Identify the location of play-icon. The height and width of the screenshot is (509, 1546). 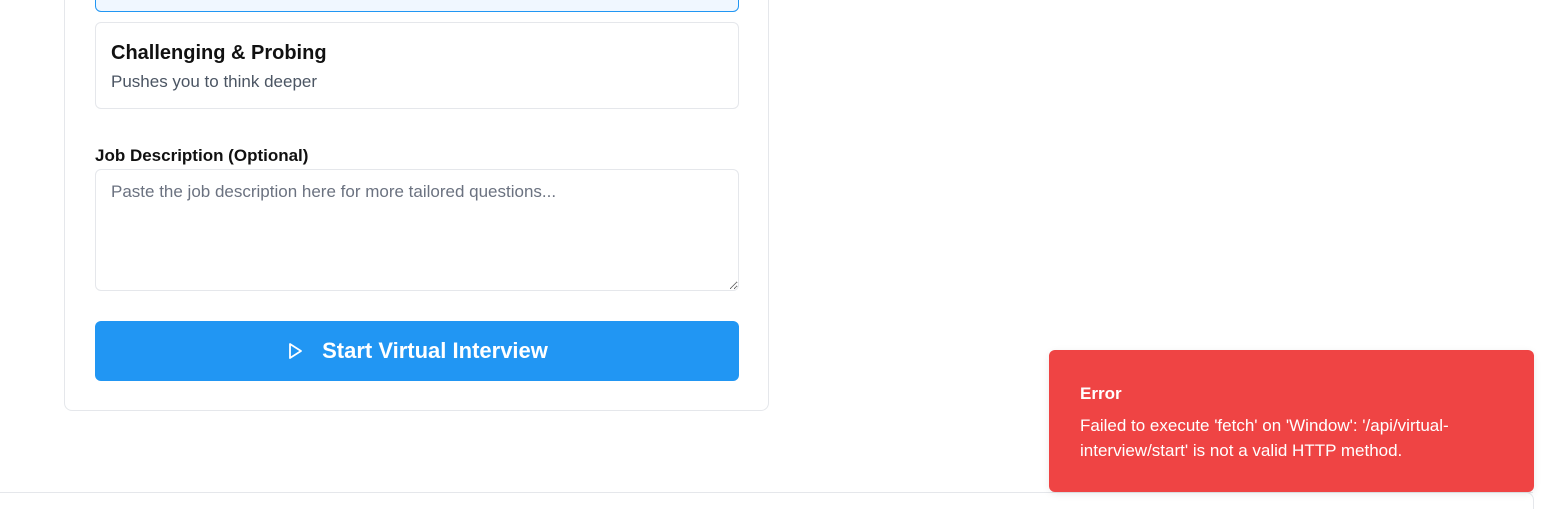
(295, 351).